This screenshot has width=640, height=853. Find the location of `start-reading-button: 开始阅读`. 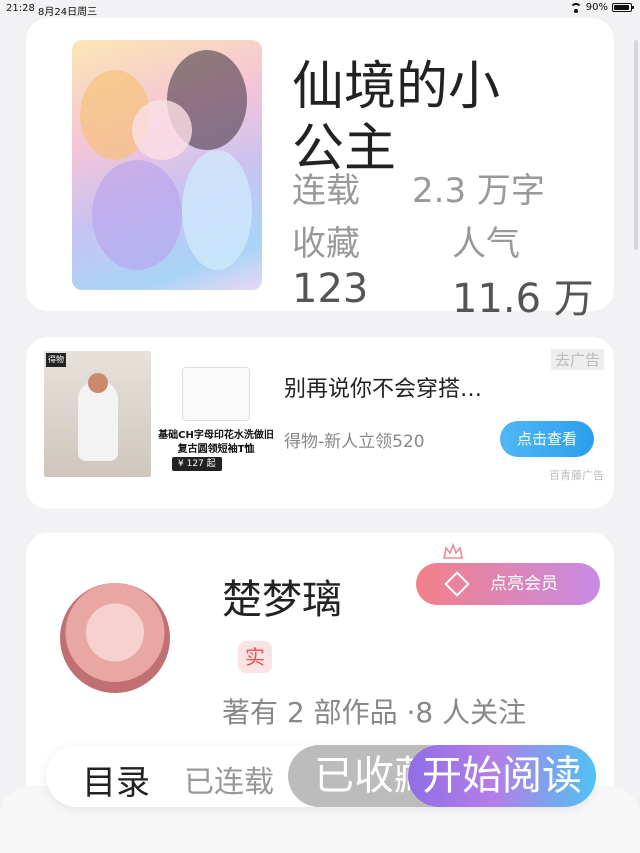

start-reading-button: 开始阅读 is located at coordinates (502, 776).